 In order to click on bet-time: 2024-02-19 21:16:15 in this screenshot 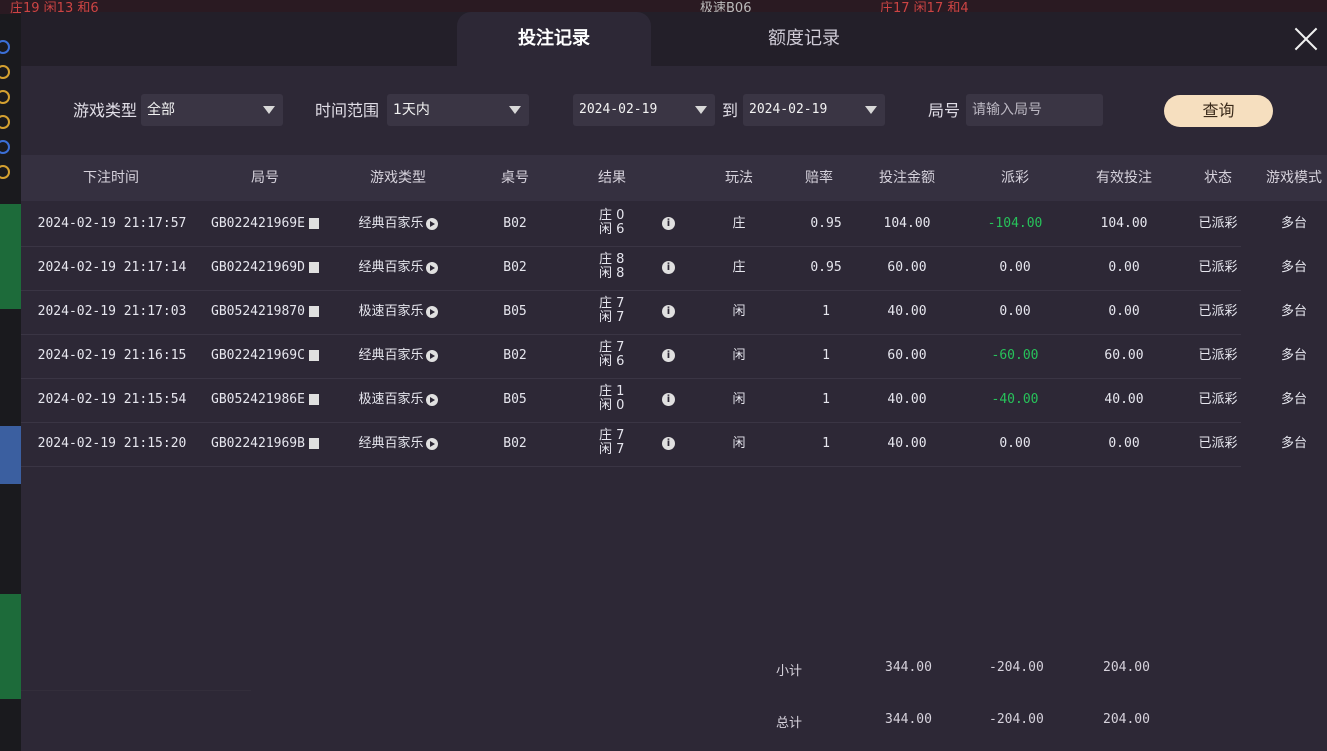, I will do `click(112, 355)`.